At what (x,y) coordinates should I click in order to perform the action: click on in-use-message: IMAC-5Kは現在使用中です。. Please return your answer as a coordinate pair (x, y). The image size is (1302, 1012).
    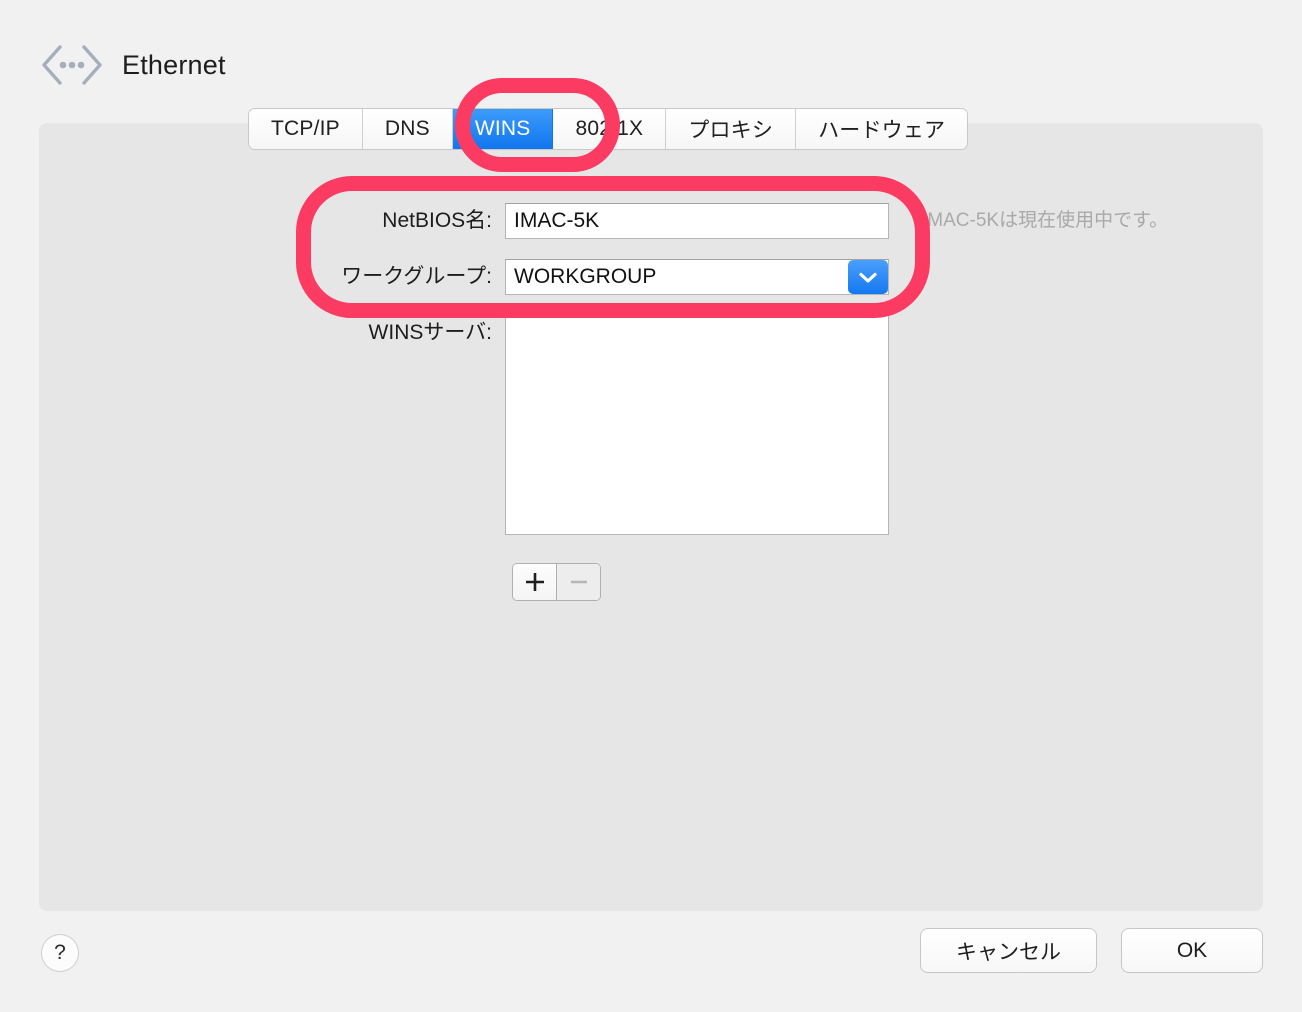
    Looking at the image, I should click on (1045, 220).